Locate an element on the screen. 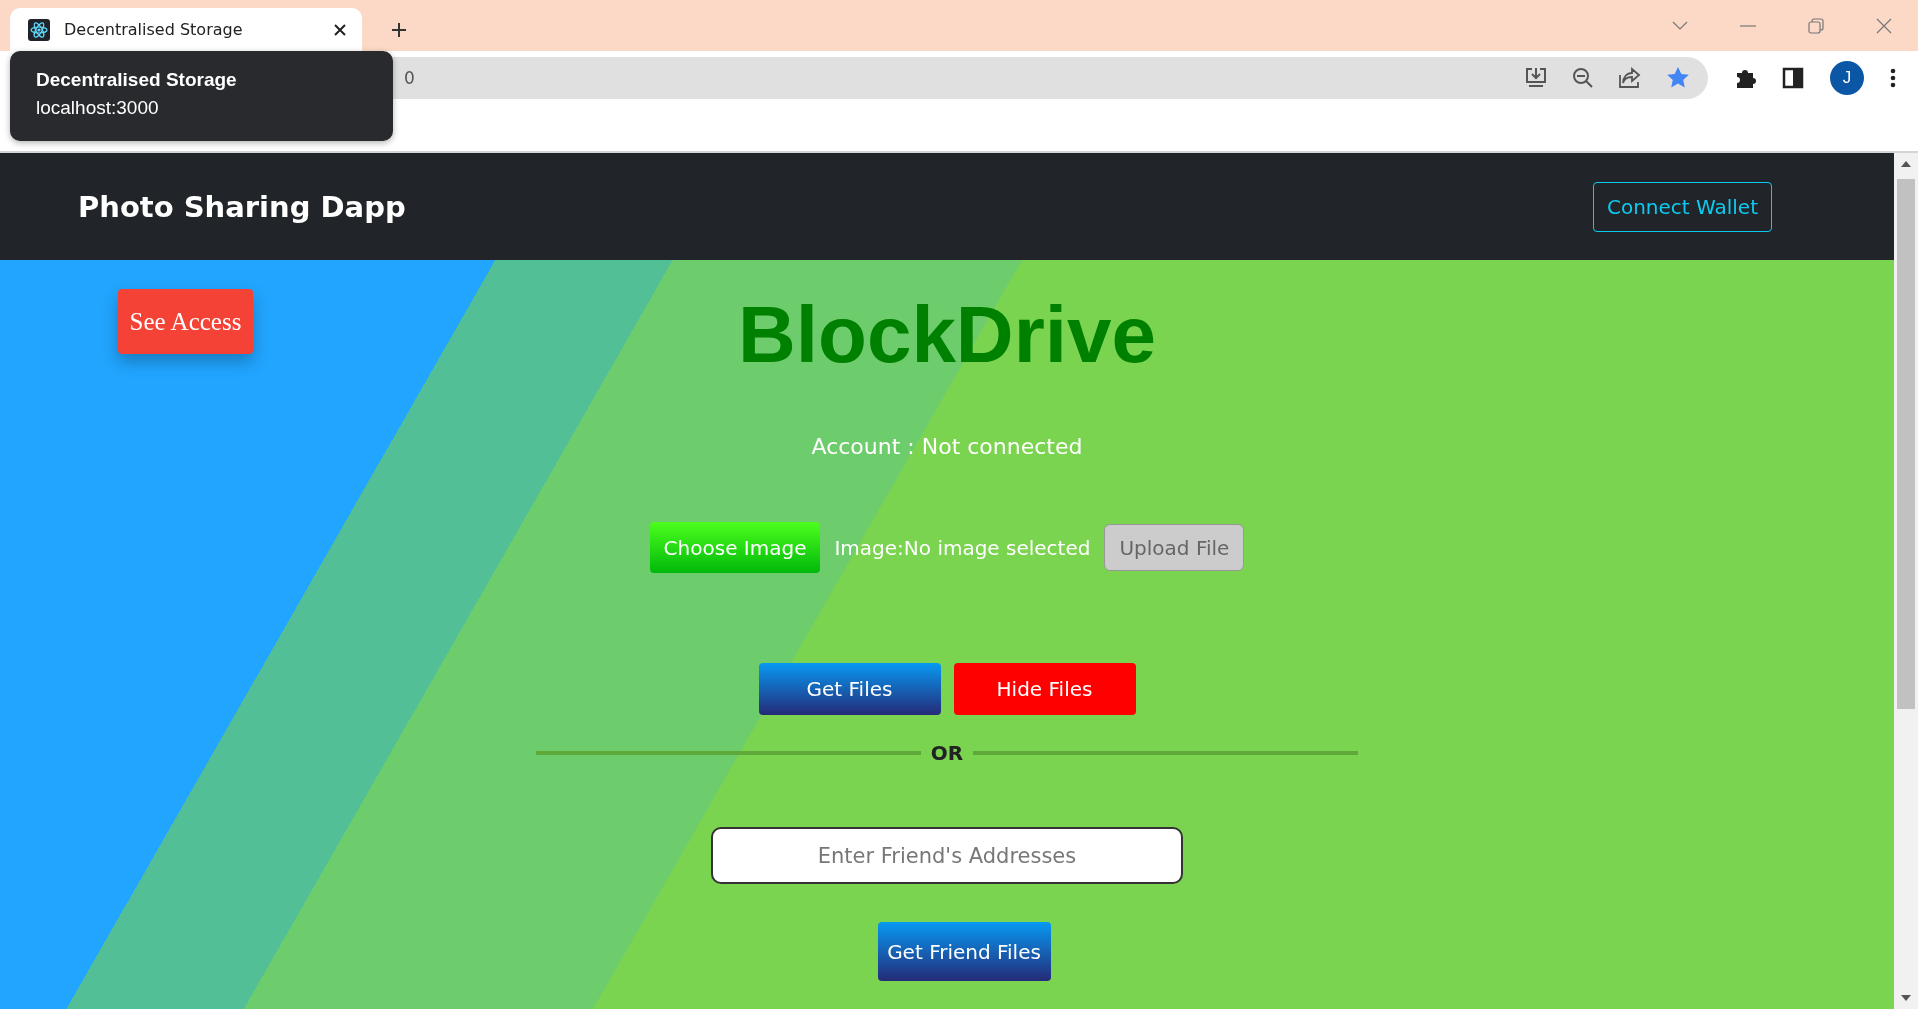 The height and width of the screenshot is (1009, 1918). tooltip-url: localhost:3000 is located at coordinates (98, 108).